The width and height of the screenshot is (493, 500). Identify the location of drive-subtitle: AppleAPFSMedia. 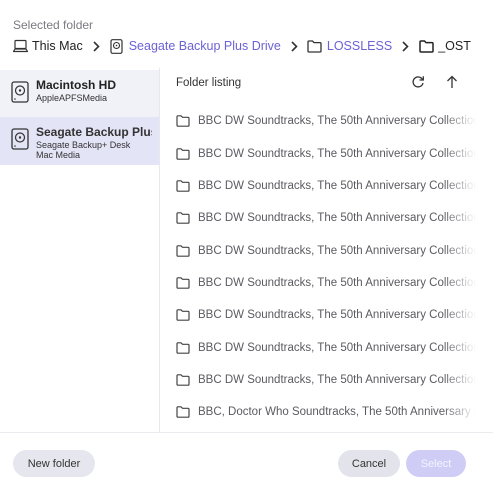
(72, 98).